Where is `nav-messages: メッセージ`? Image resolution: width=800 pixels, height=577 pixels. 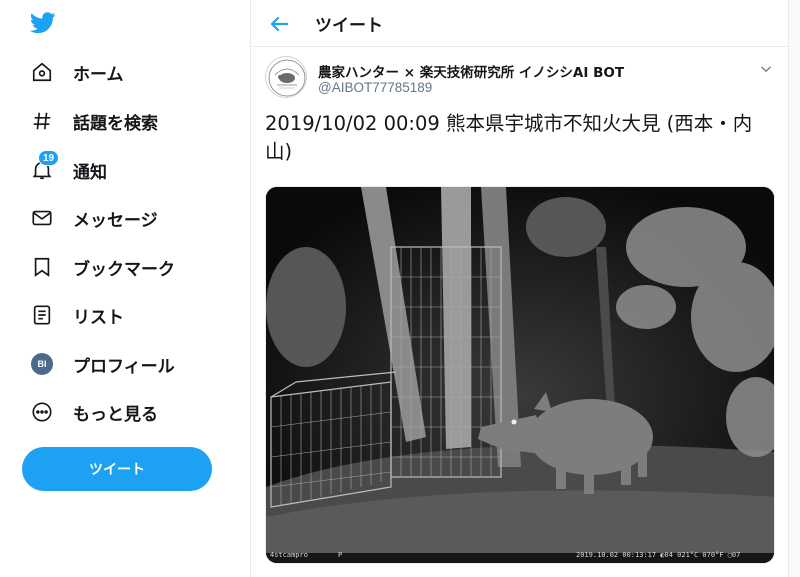
nav-messages: メッセージ is located at coordinates (94, 218).